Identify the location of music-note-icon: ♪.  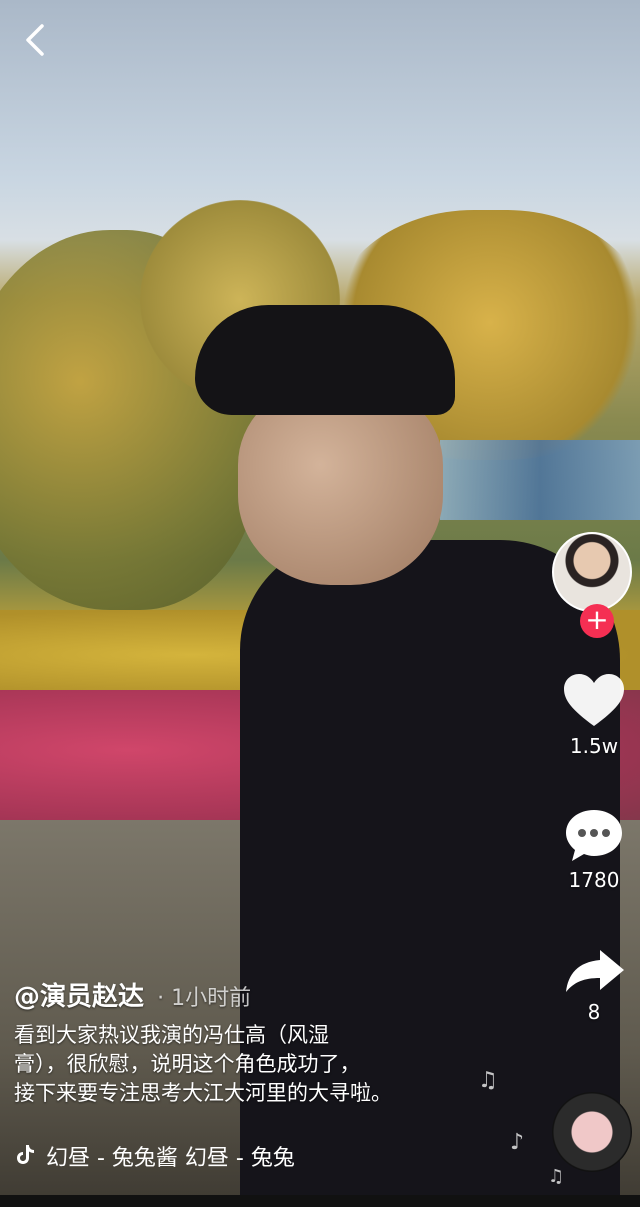
(517, 1142).